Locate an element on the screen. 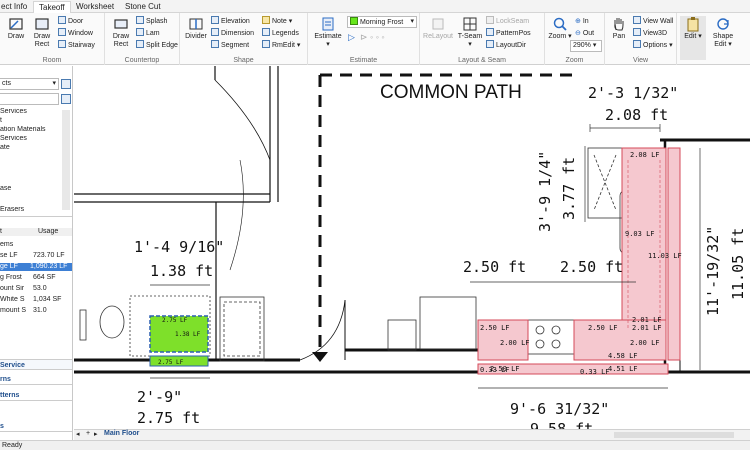  table-row: ount Sir 53.0 is located at coordinates (36, 289).